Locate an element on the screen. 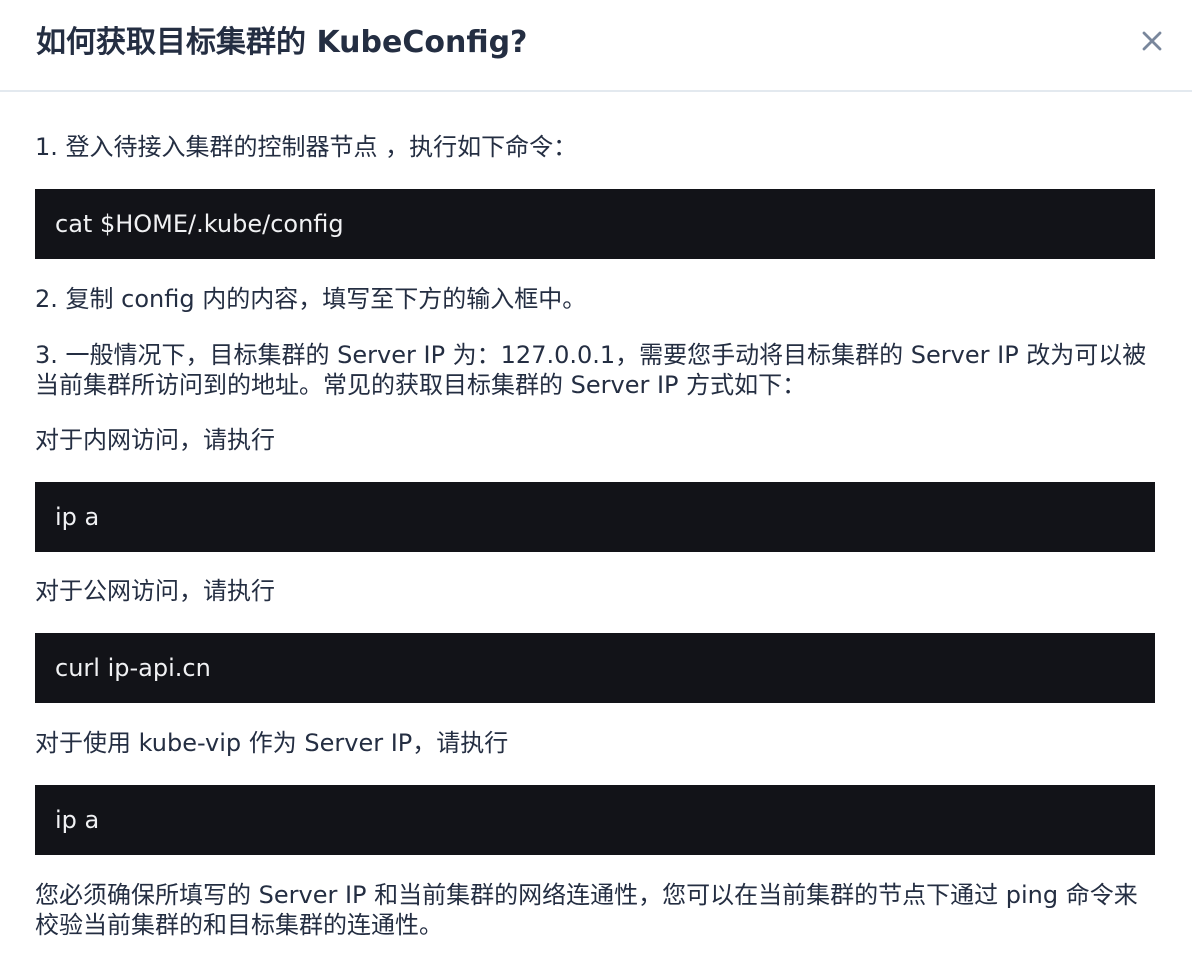  step-2-text: 2. 复制 config 内的内容，填写至下方的输入框中。 is located at coordinates (311, 299).